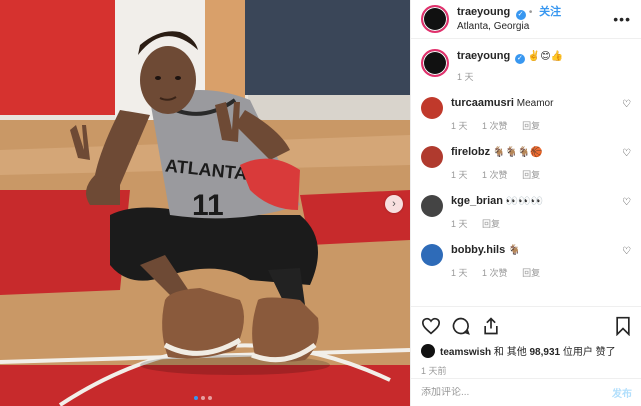 Image resolution: width=641 pixels, height=406 pixels. What do you see at coordinates (477, 201) in the screenshot?
I see `comment-username: kge_brian` at bounding box center [477, 201].